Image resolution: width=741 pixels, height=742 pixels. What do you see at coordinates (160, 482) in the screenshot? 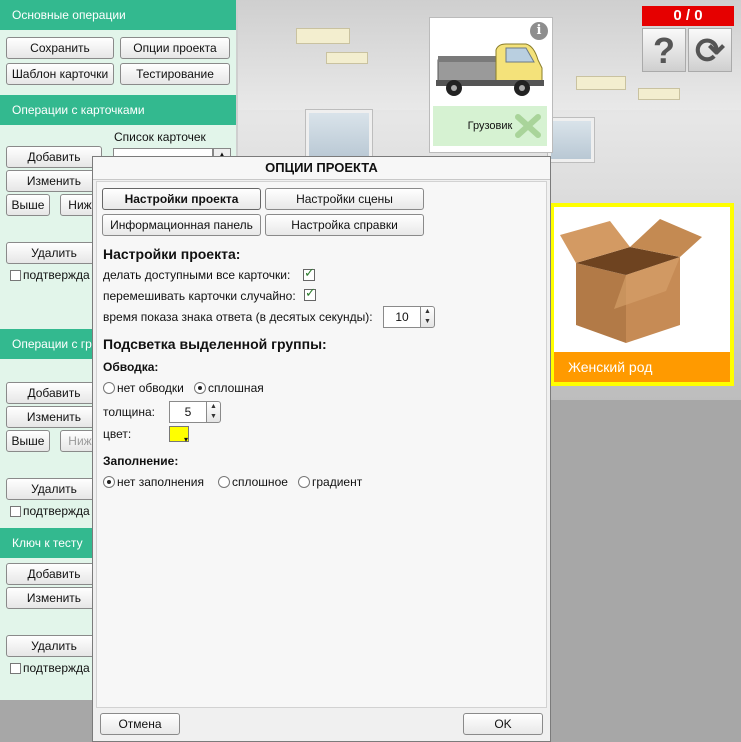
I see `fill-none-label: нет заполнения` at bounding box center [160, 482].